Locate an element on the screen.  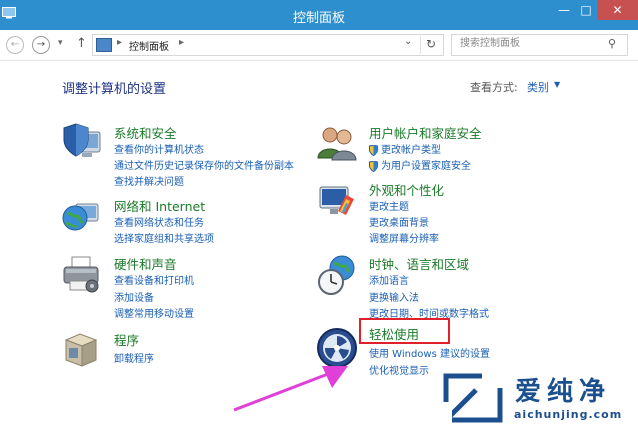
search-input is located at coordinates (532, 43).